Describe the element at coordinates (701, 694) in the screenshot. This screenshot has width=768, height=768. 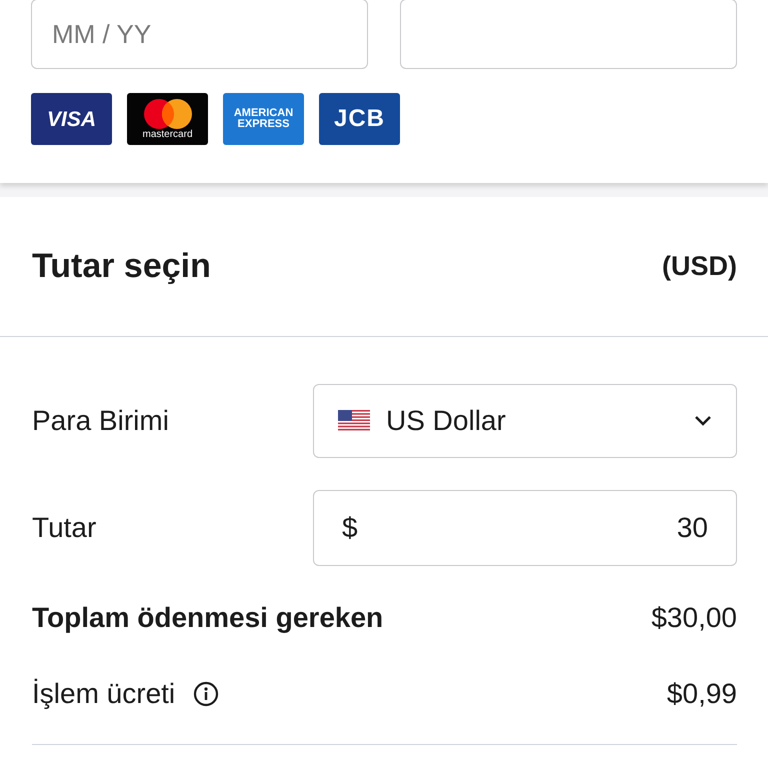
I see `fee-value: $0,99` at that location.